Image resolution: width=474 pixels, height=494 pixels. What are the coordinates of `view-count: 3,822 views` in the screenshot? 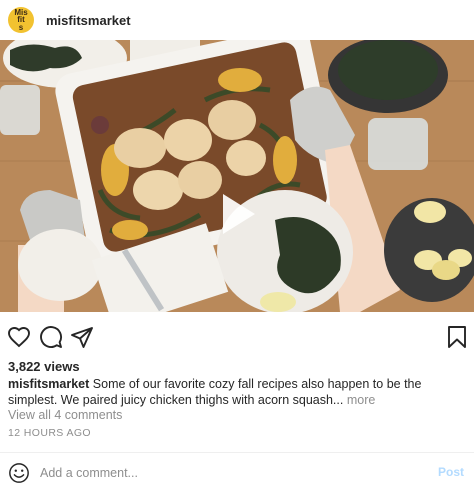 It's located at (44, 366).